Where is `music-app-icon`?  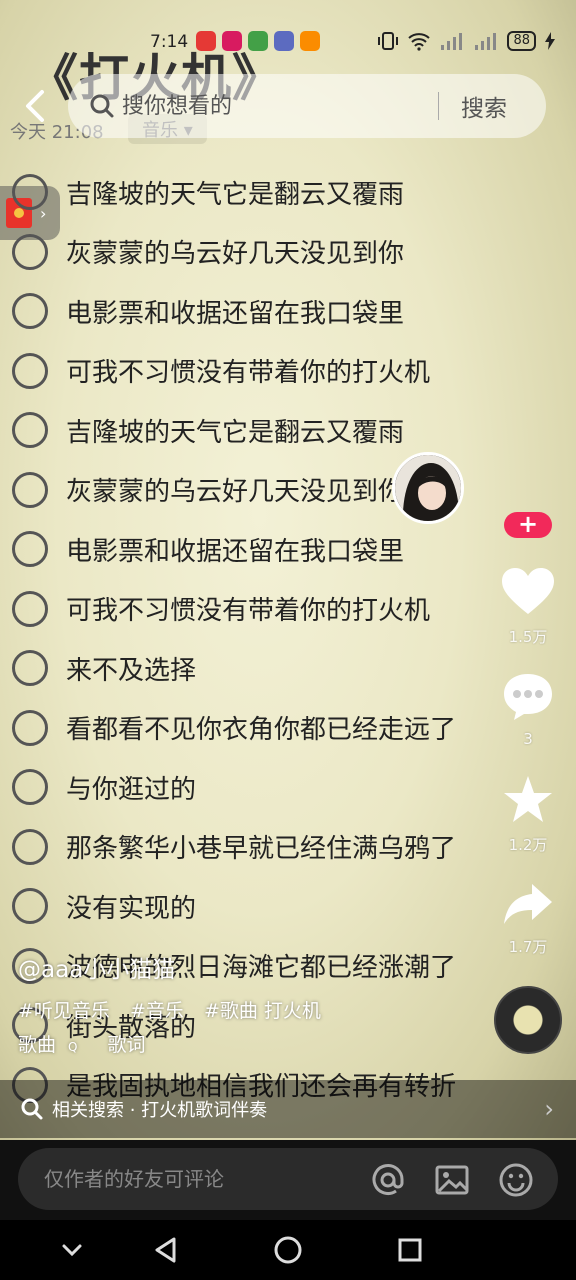
music-app-icon is located at coordinates (284, 41).